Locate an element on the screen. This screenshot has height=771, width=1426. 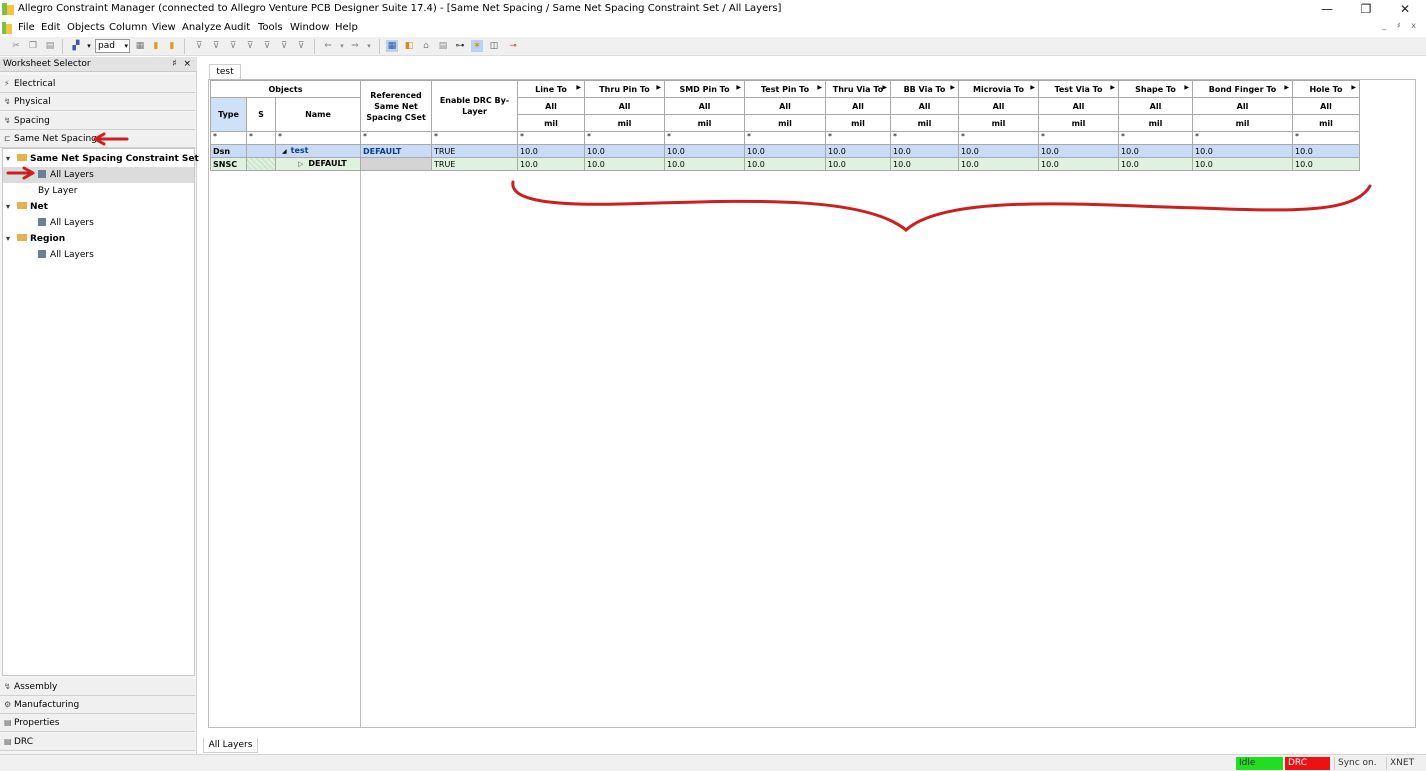
collapse-icon: ◢ is located at coordinates (284, 151).